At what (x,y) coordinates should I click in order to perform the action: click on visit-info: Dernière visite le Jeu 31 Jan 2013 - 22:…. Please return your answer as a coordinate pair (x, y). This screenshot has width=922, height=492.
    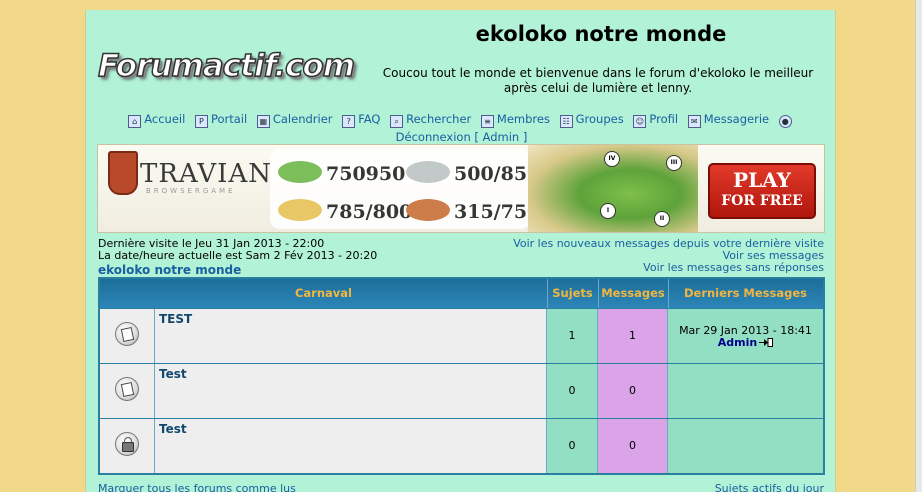
    Looking at the image, I should click on (237, 250).